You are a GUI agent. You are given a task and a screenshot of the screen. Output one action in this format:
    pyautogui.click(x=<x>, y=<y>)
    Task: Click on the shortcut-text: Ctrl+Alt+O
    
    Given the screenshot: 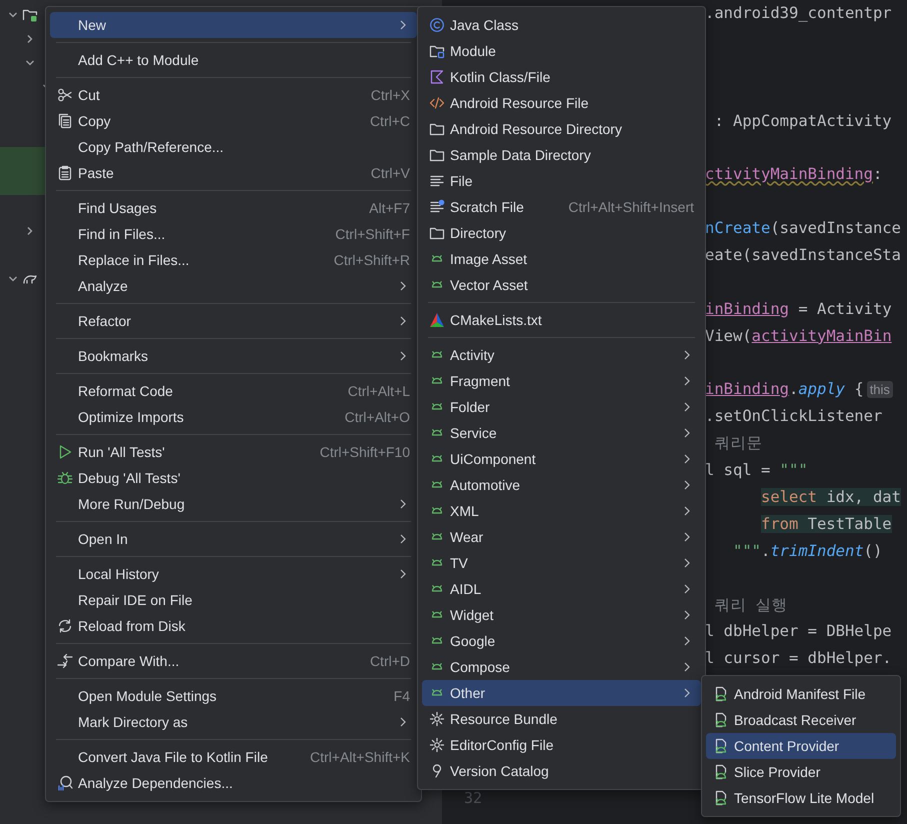 What is the action you would take?
    pyautogui.click(x=377, y=417)
    